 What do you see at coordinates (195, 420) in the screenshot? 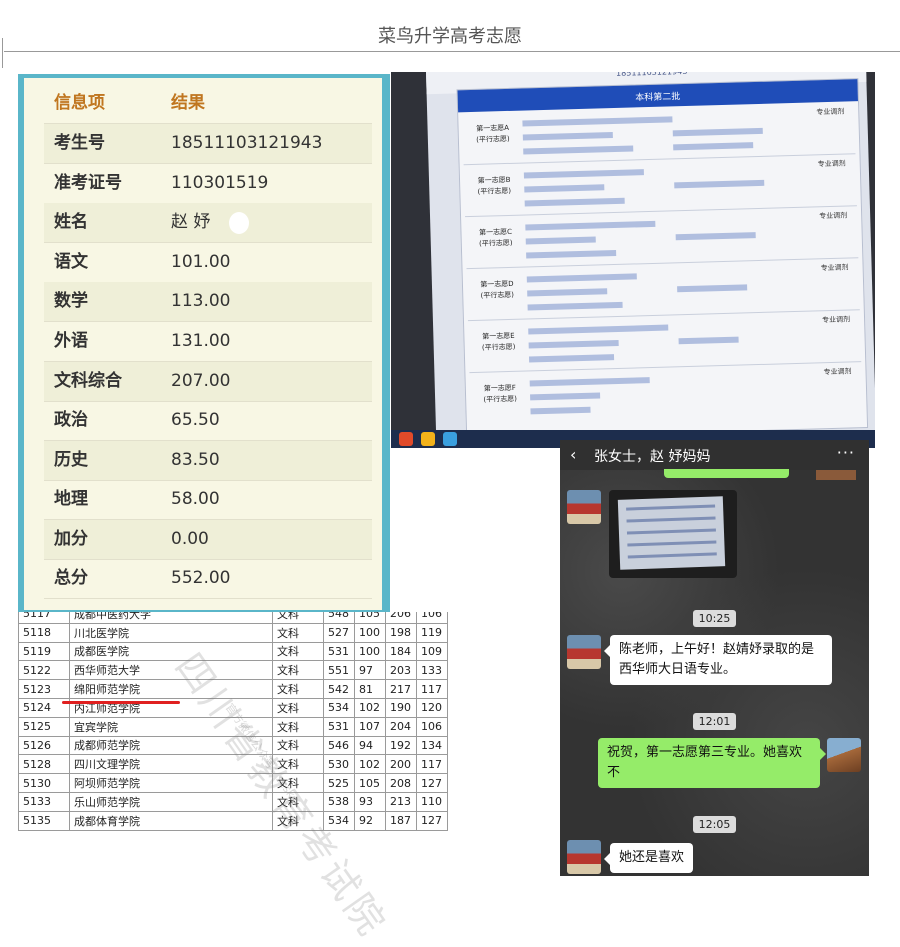
I see `score-value: 65.50` at bounding box center [195, 420].